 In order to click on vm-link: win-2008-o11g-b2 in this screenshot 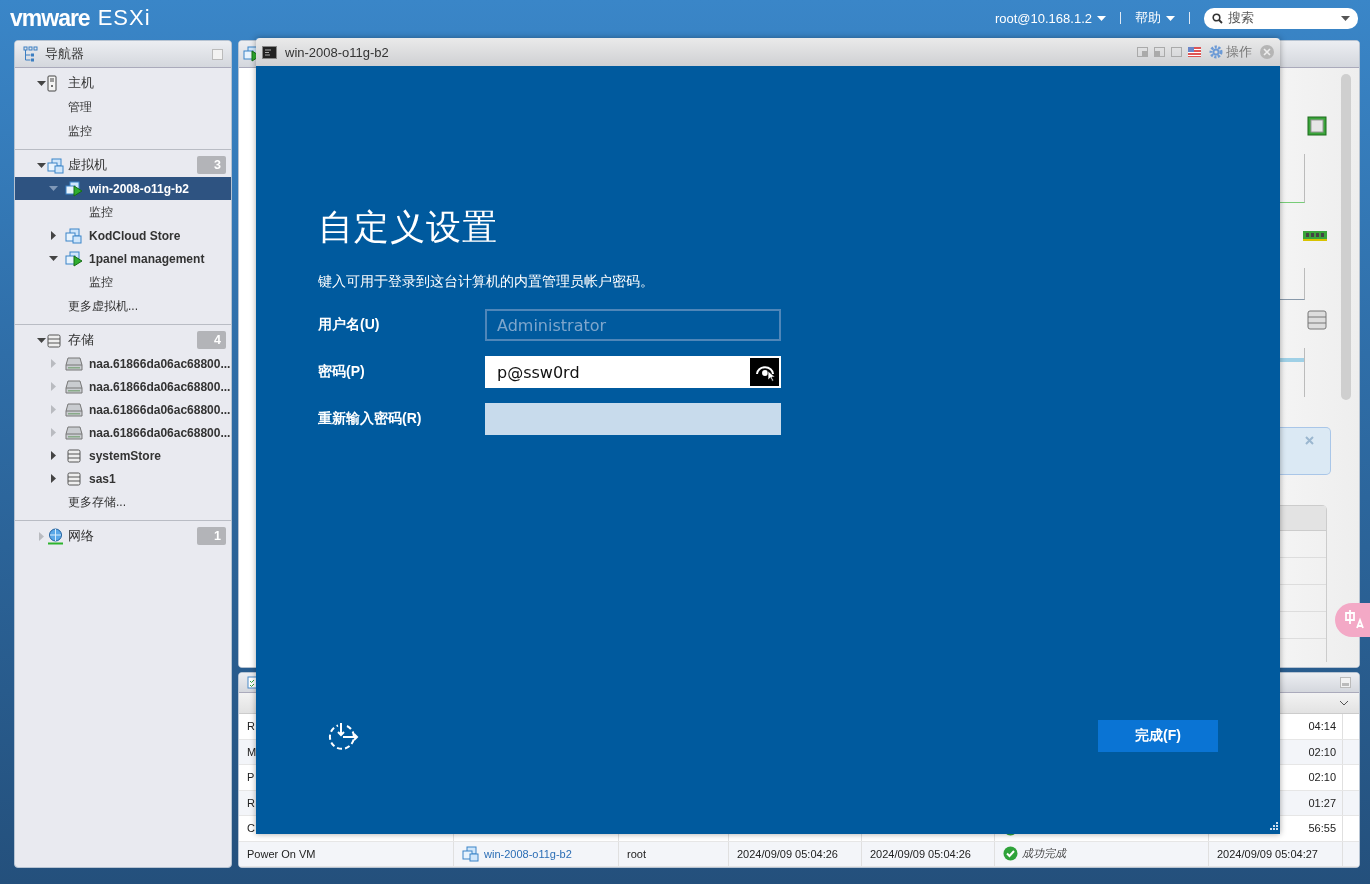, I will do `click(528, 853)`.